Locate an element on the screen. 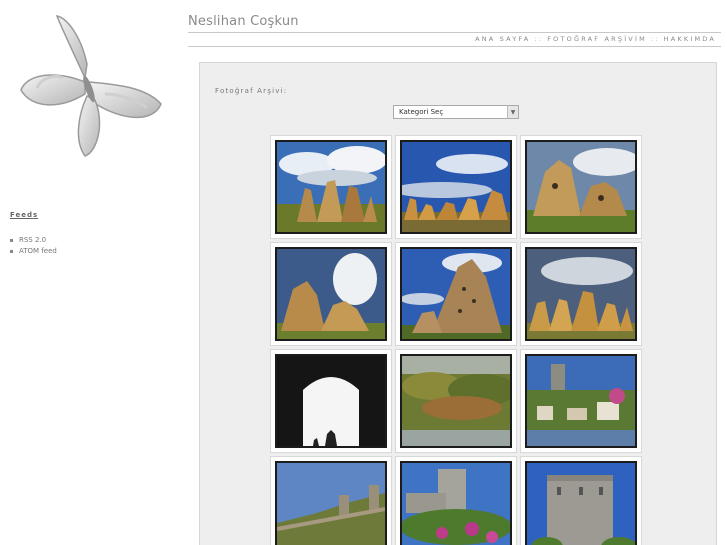 The height and width of the screenshot is (545, 727). photo-cappadocia-fairy-chimneys is located at coordinates (331, 187).